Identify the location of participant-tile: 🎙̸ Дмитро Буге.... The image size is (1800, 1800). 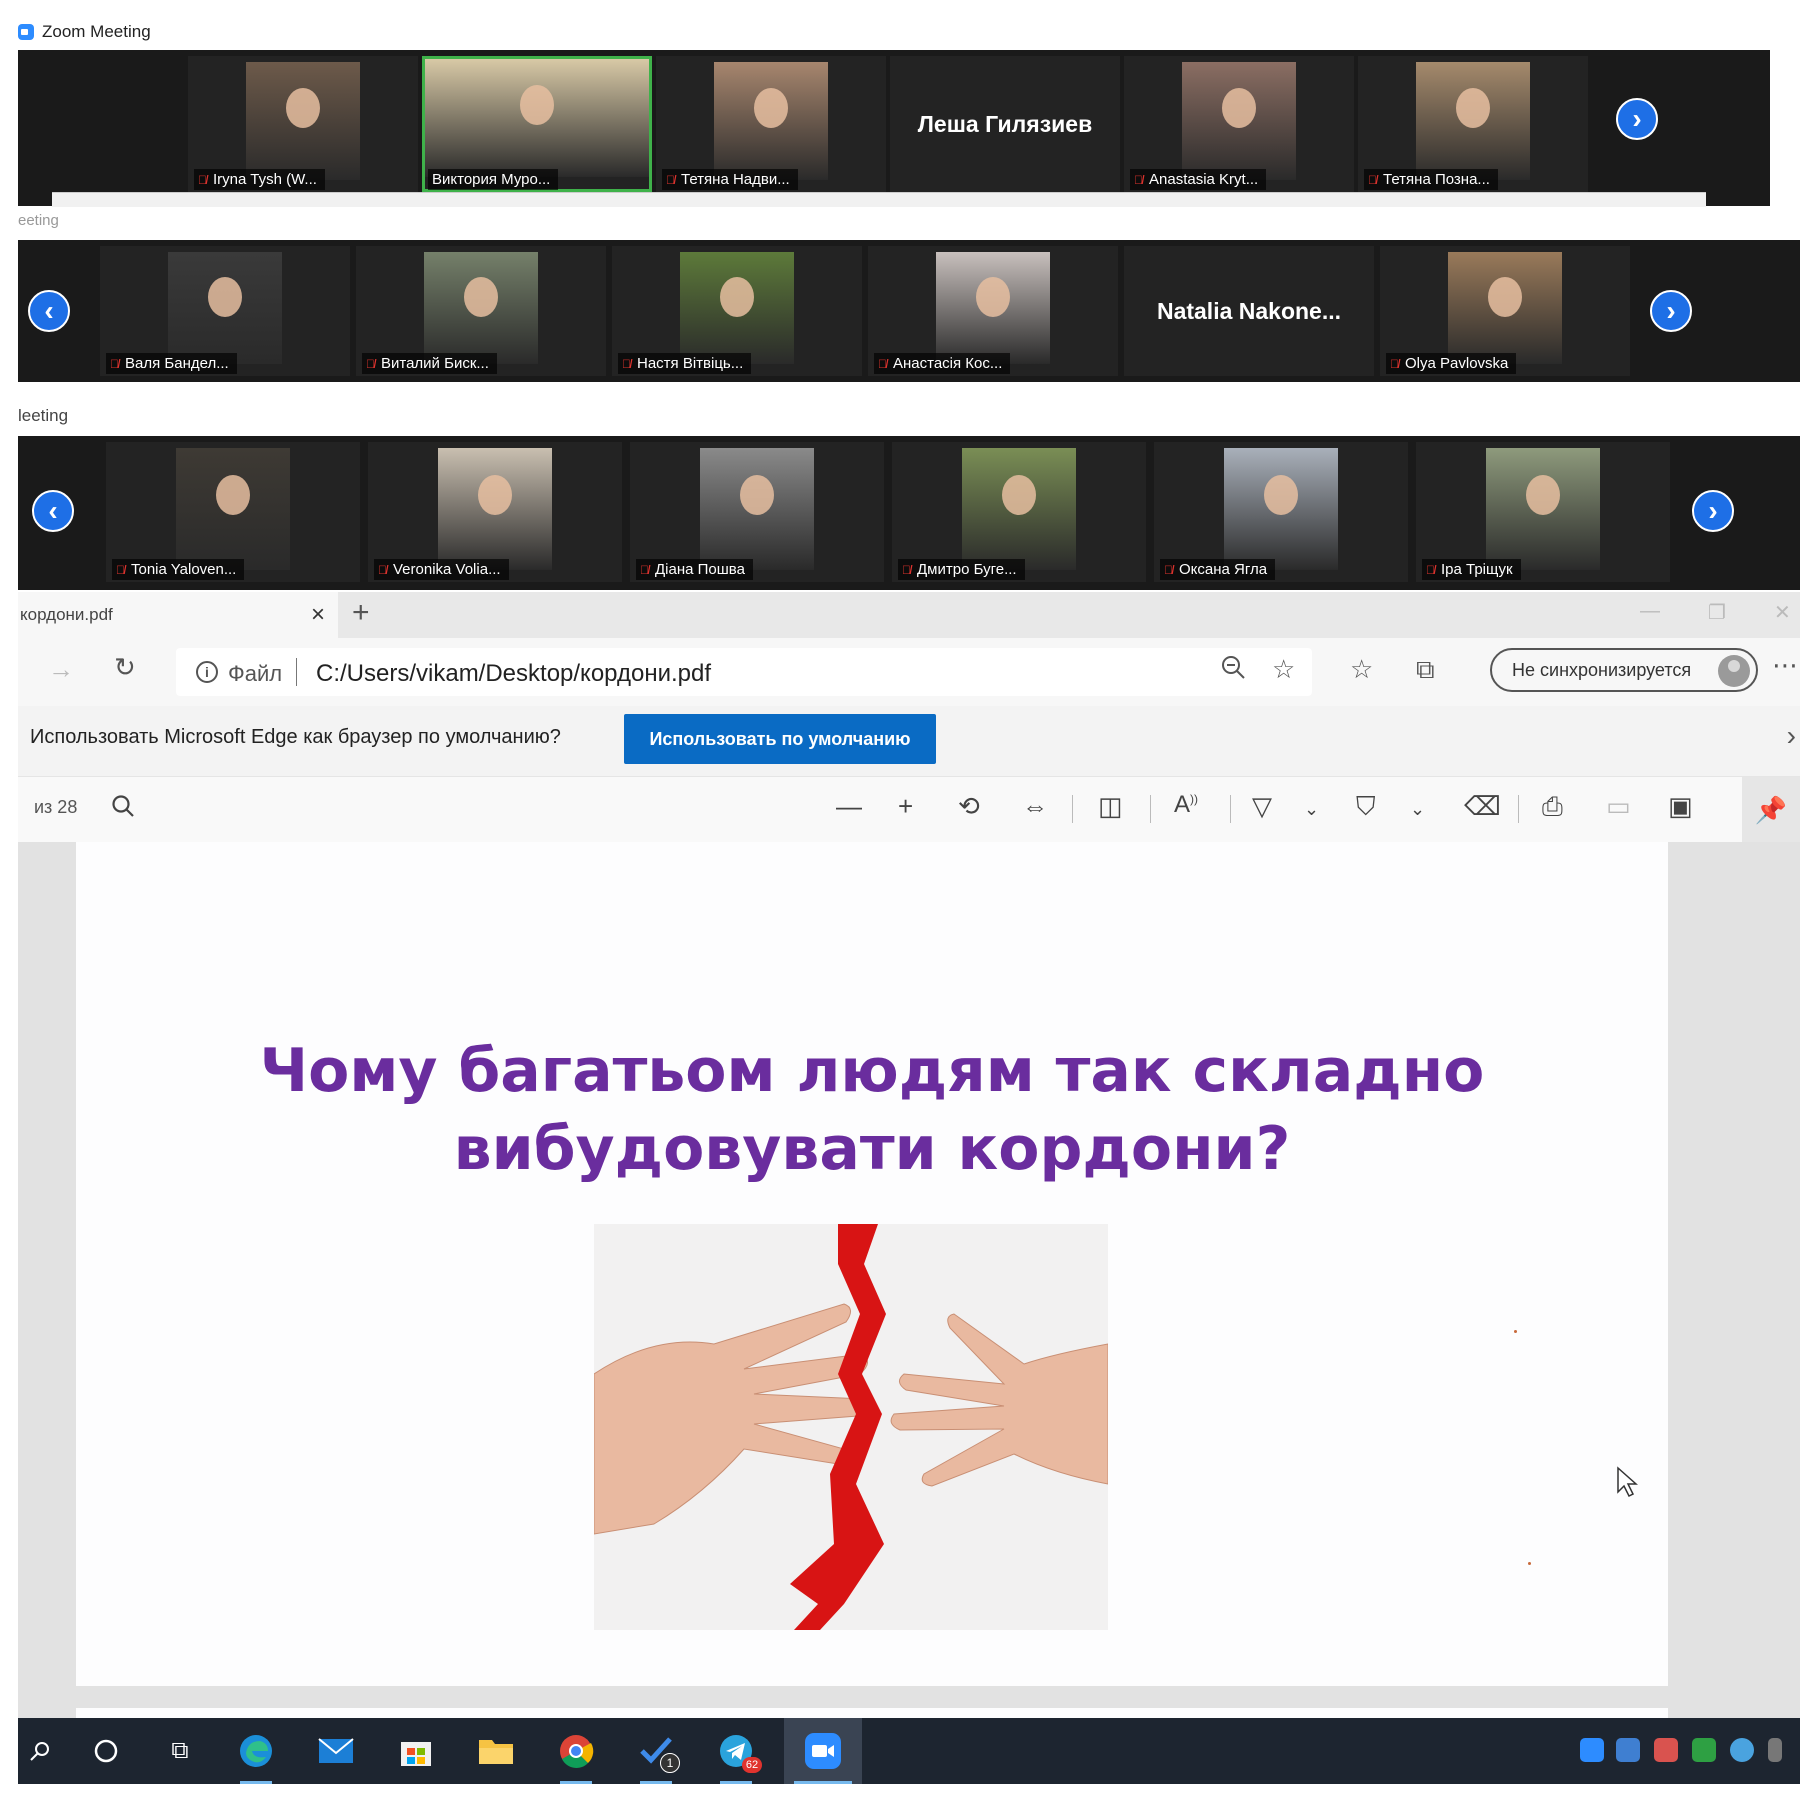
(1019, 512).